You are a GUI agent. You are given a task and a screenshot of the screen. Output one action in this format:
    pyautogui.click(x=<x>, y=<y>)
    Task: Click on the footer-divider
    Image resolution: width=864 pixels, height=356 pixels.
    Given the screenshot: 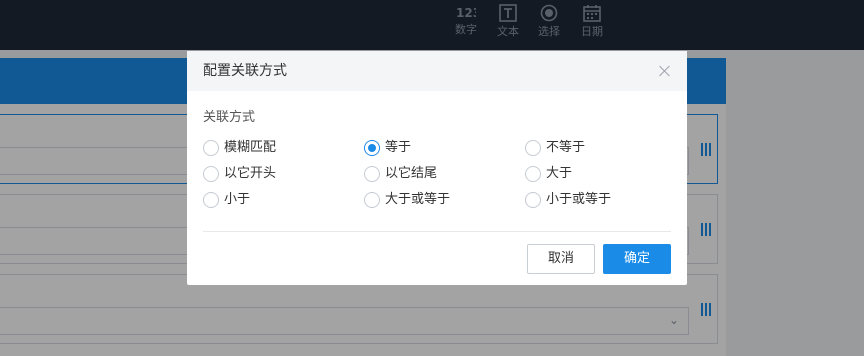 What is the action you would take?
    pyautogui.click(x=437, y=231)
    